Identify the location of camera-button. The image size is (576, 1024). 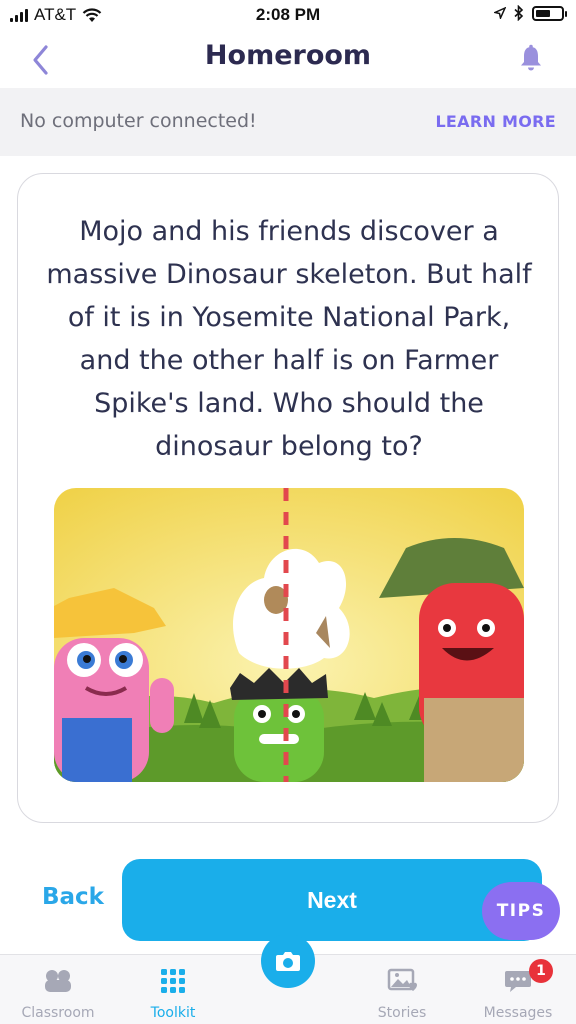
(288, 961).